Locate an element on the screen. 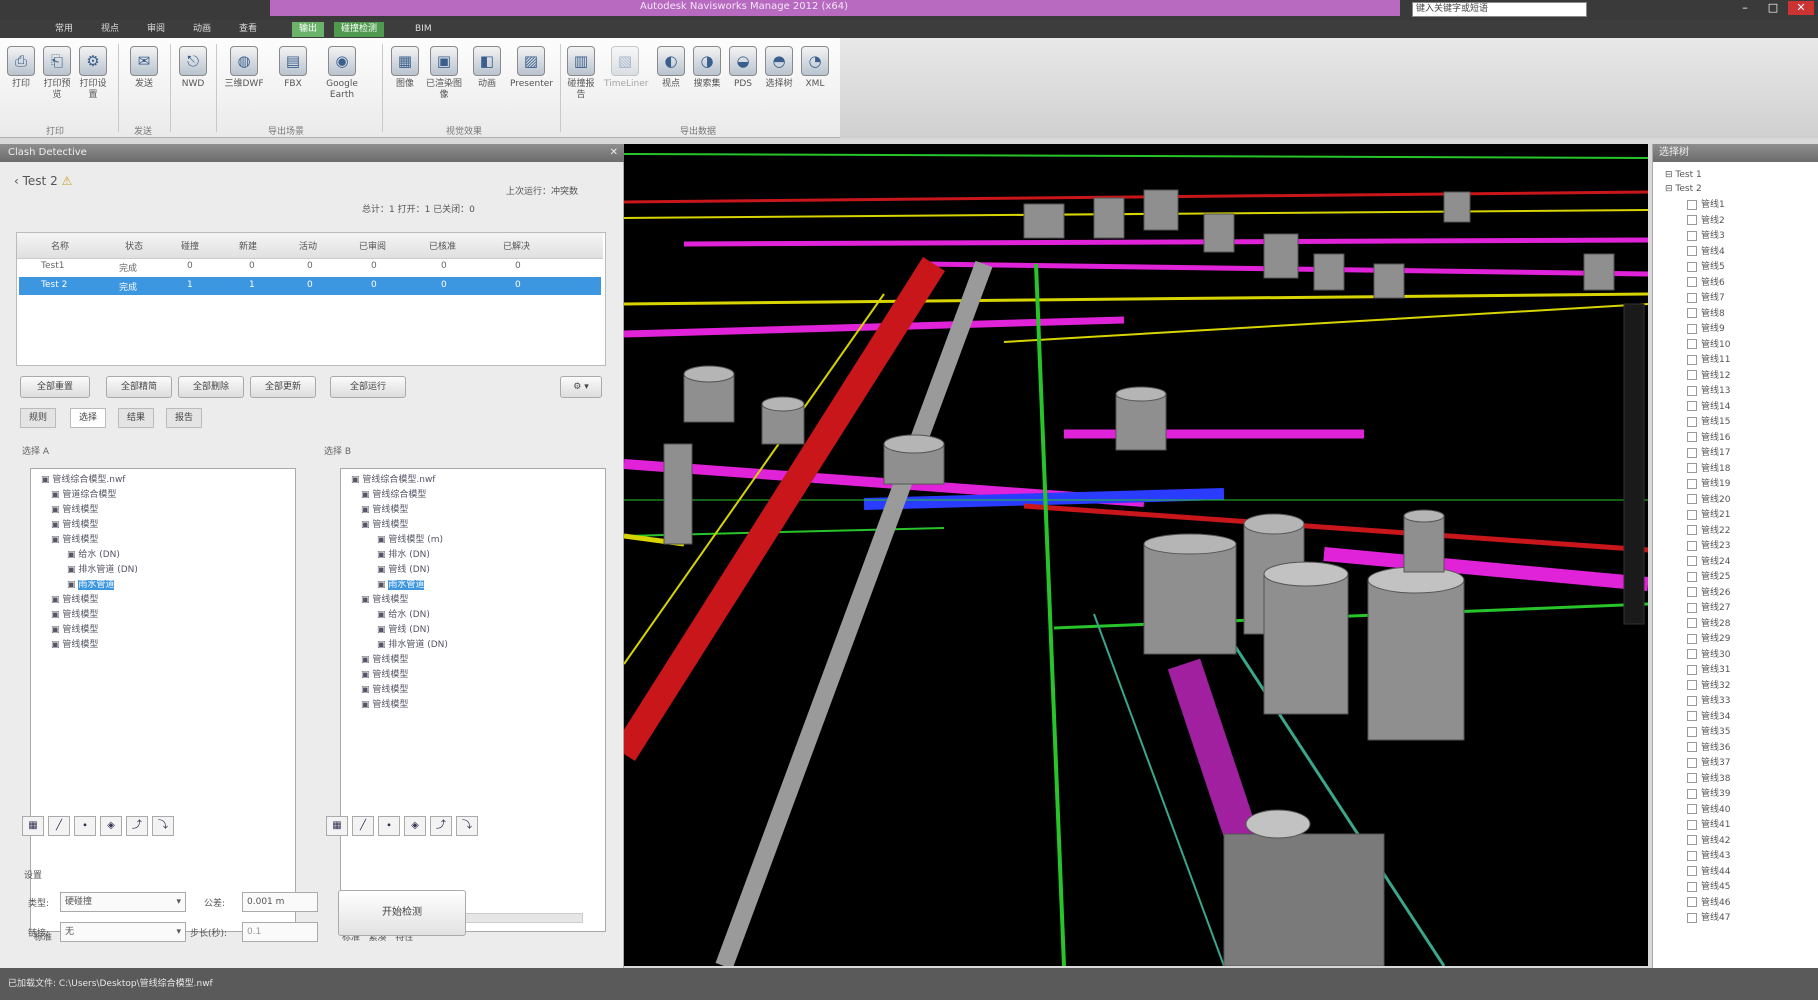  table-row-selected: Test 2 完成 1 1 0 0 0 0 is located at coordinates (310, 286).